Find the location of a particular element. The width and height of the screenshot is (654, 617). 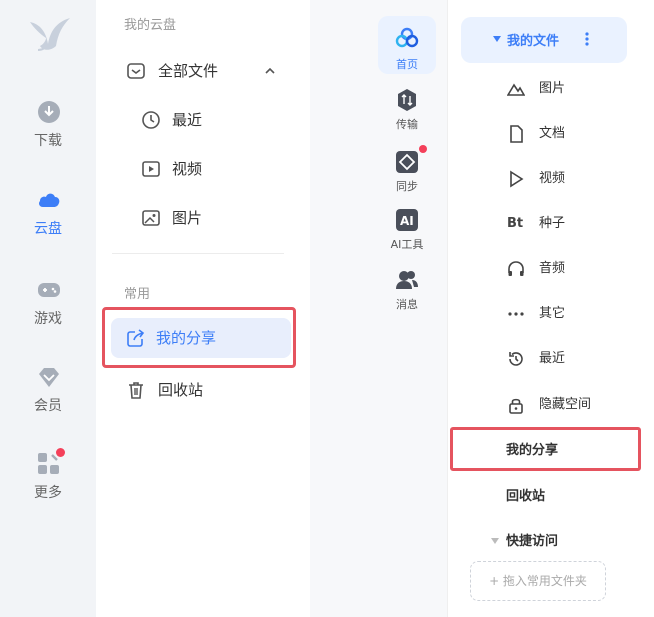

file-type-documents: 文档 is located at coordinates (551, 134).